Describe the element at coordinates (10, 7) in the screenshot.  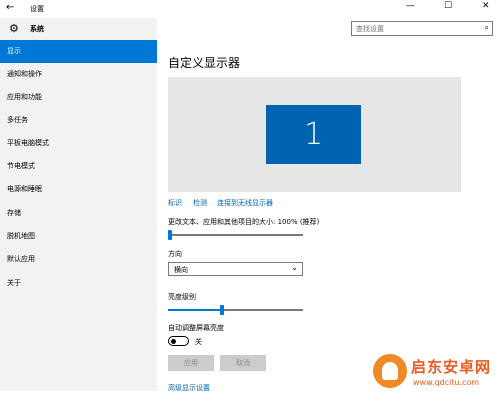
I see `back-arrow-icon: ←` at that location.